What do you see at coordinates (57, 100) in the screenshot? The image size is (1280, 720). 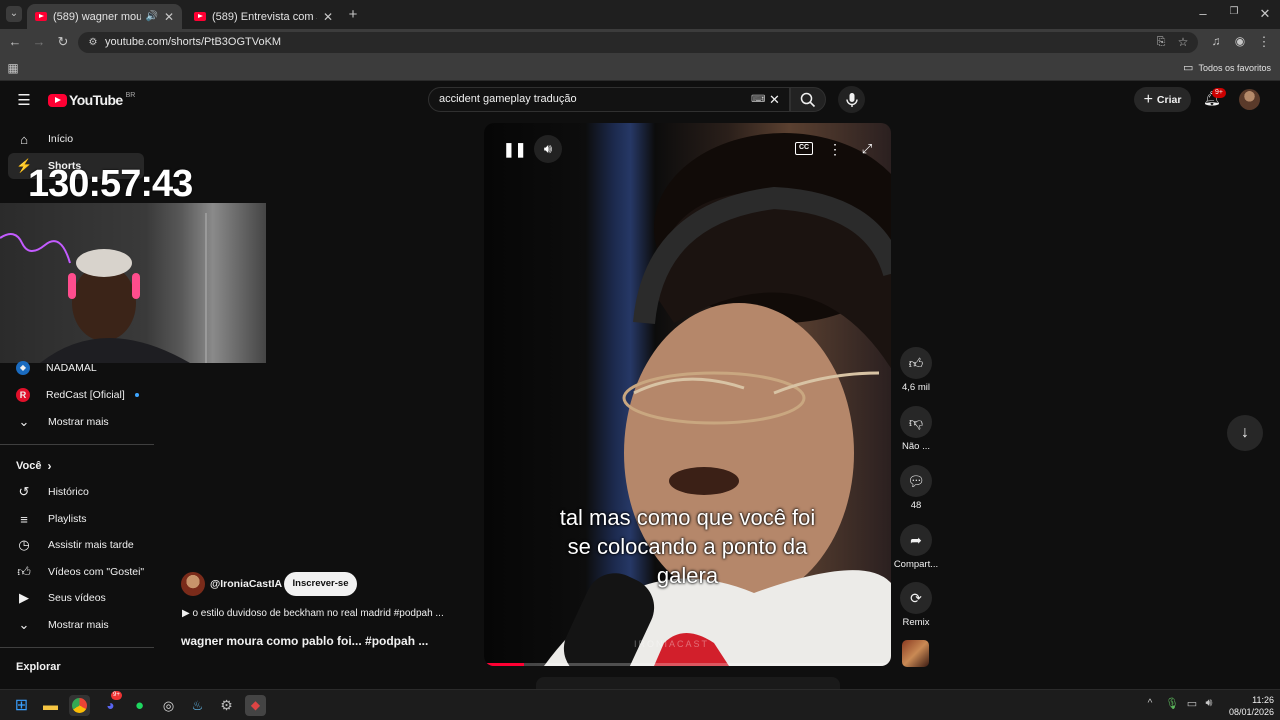 I see `youtube-play-logo-icon` at bounding box center [57, 100].